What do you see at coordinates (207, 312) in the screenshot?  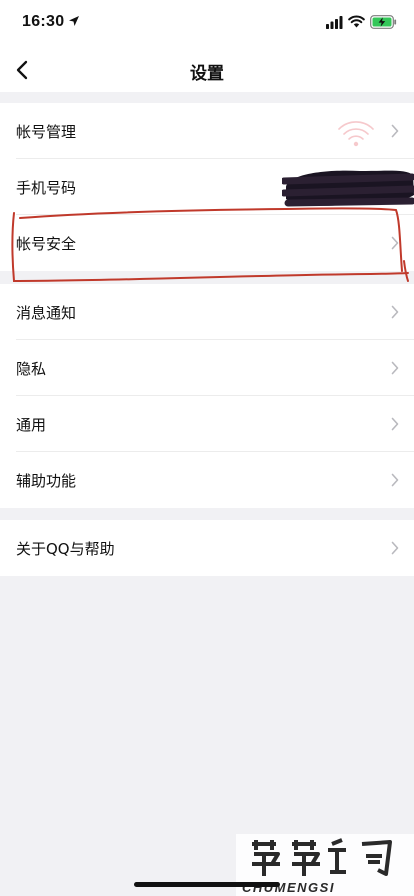 I see `settings-row-notifications: 消息通知` at bounding box center [207, 312].